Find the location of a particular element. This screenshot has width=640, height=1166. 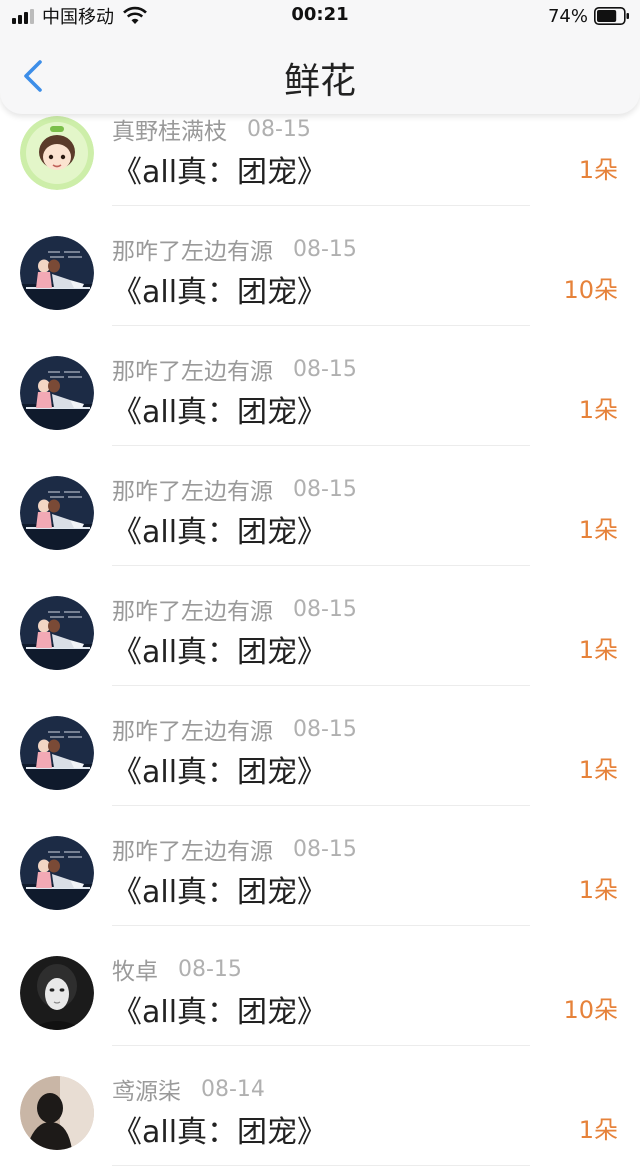

status-time: 00:21 is located at coordinates (320, 14).